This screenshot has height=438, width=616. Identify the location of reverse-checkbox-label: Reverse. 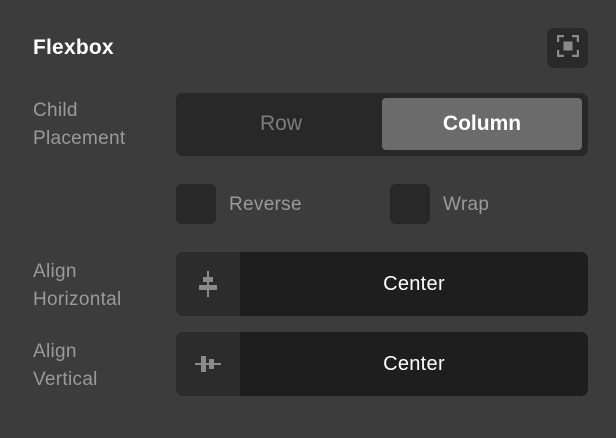
(265, 204).